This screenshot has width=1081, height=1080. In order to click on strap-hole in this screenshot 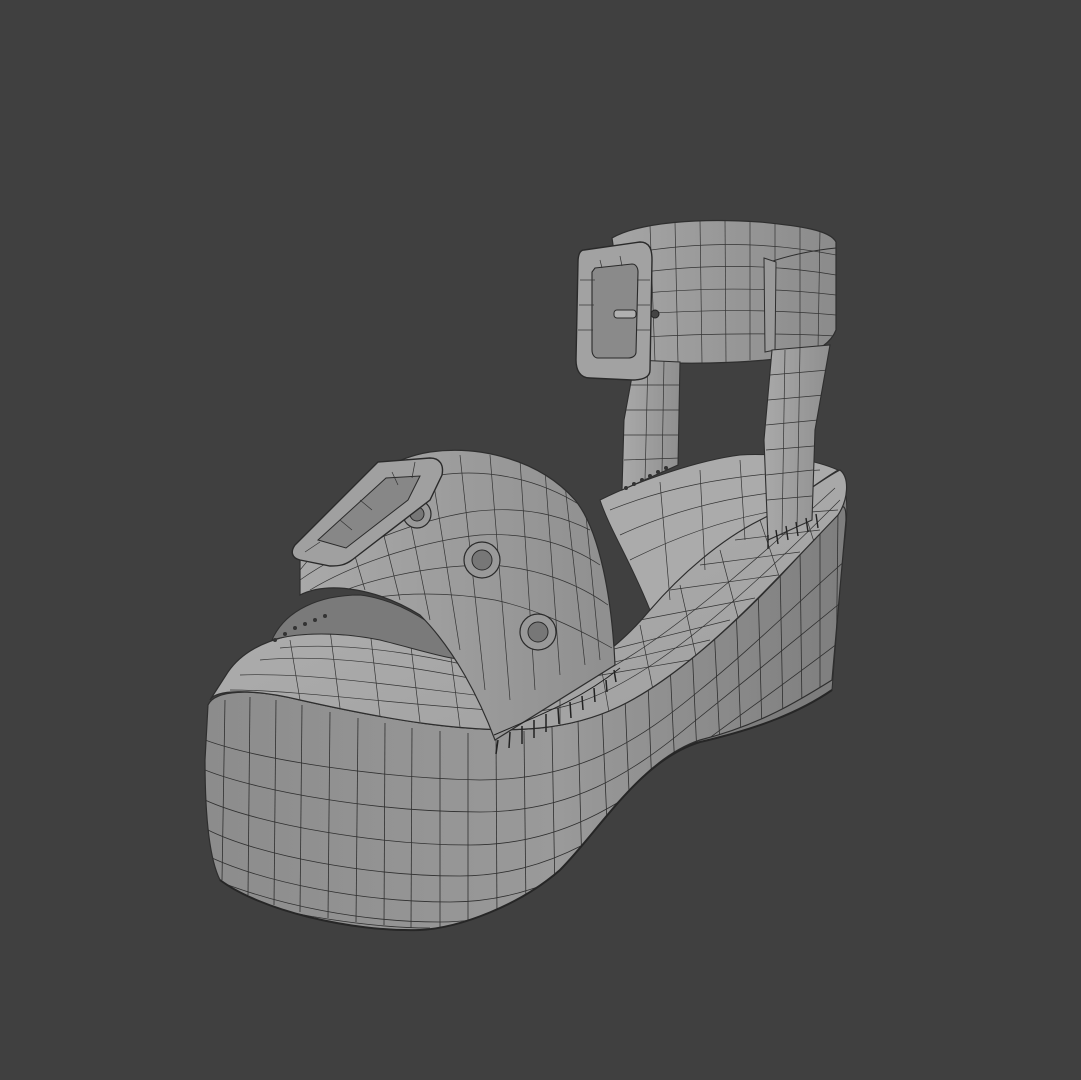, I will do `click(655, 314)`.